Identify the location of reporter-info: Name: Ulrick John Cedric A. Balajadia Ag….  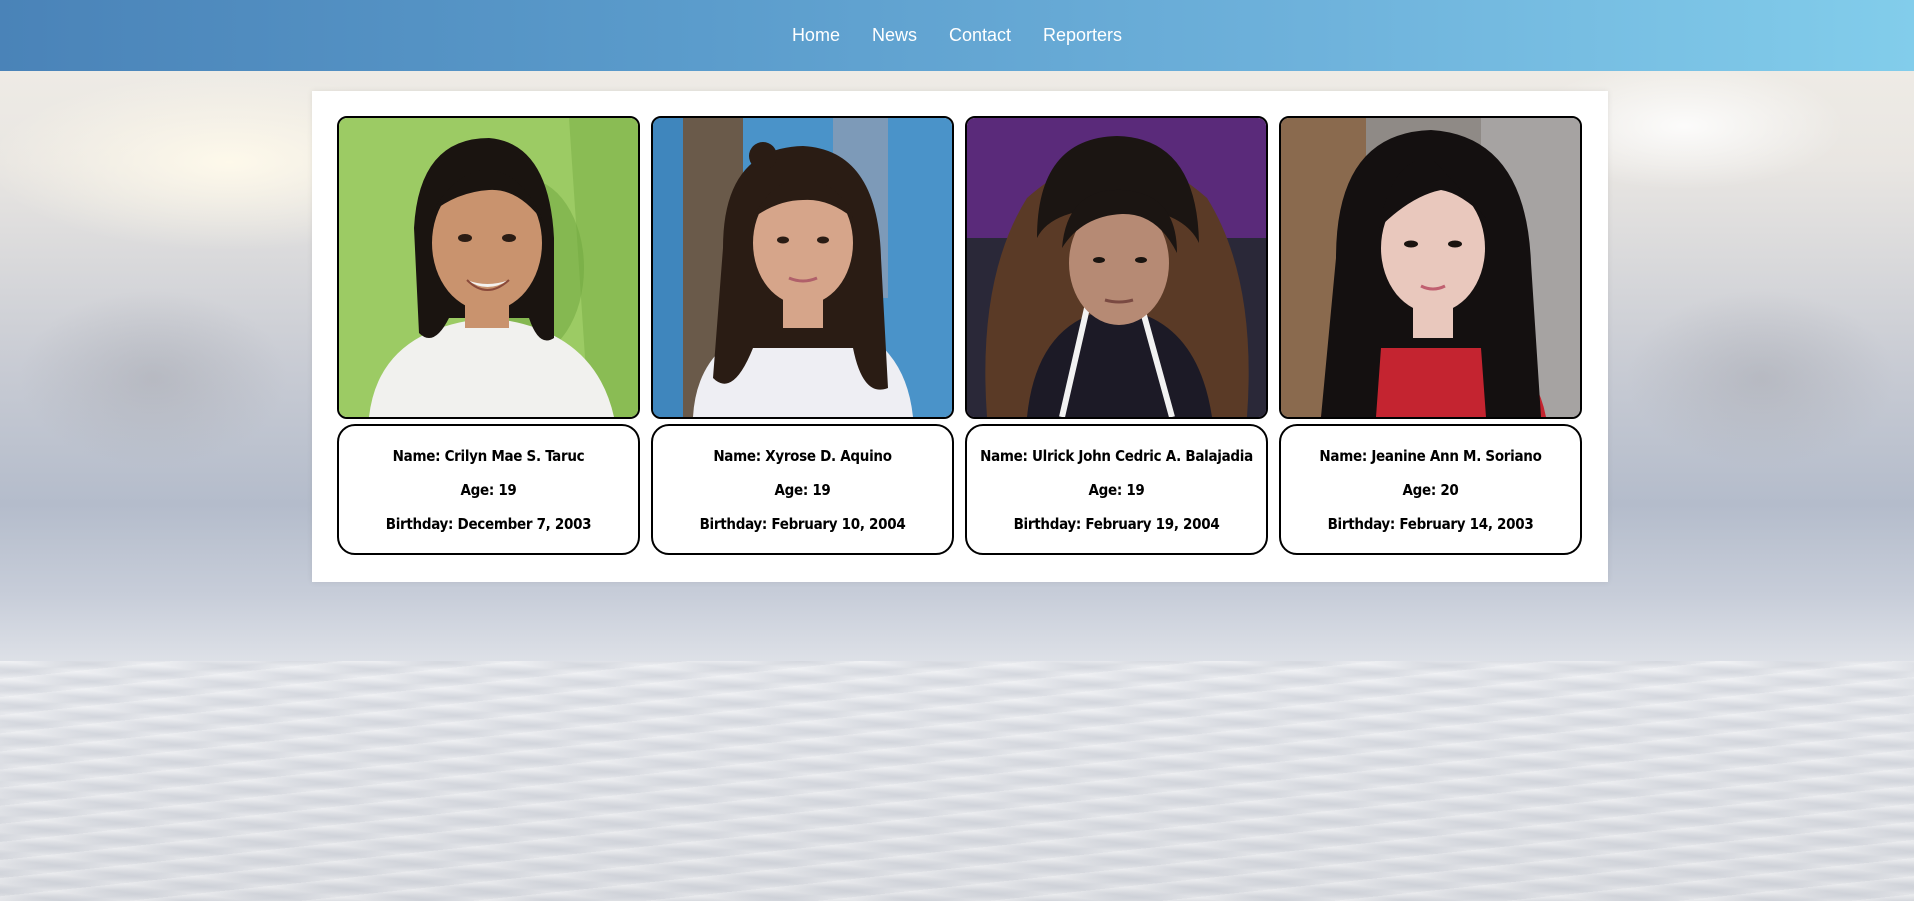
(1116, 489).